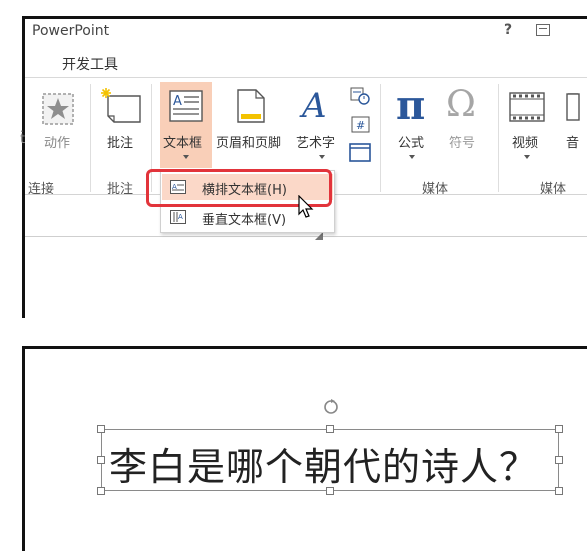  Describe the element at coordinates (120, 143) in the screenshot. I see `comment-button-label: 批注` at that location.